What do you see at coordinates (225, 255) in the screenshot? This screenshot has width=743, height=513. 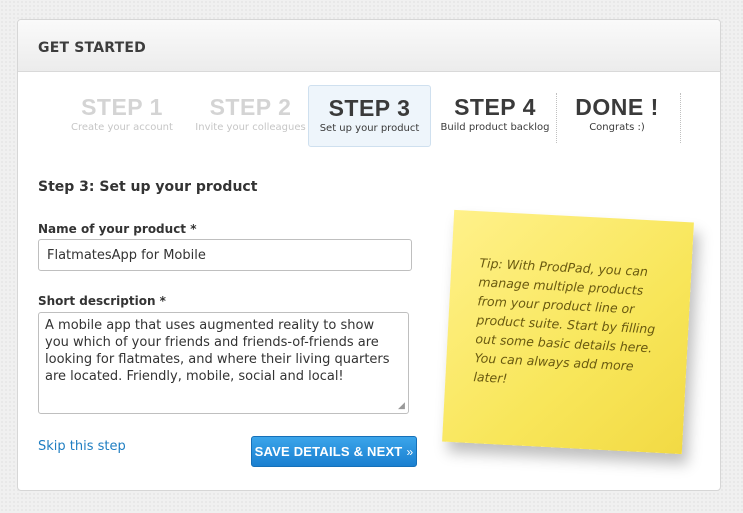 I see `product-name-input` at bounding box center [225, 255].